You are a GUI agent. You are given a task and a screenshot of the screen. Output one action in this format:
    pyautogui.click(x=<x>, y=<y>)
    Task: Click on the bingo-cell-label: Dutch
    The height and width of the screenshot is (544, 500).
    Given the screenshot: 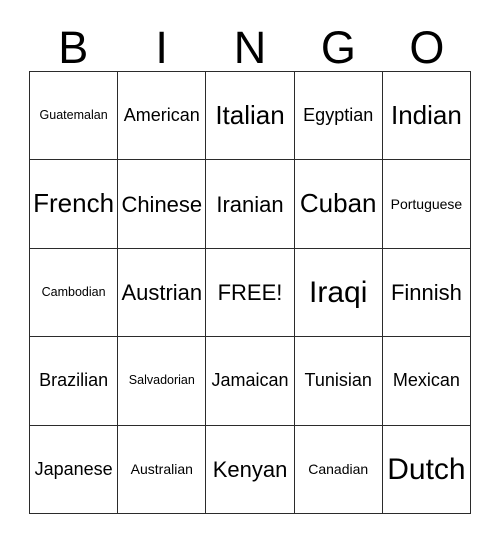 What is the action you would take?
    pyautogui.click(x=426, y=469)
    